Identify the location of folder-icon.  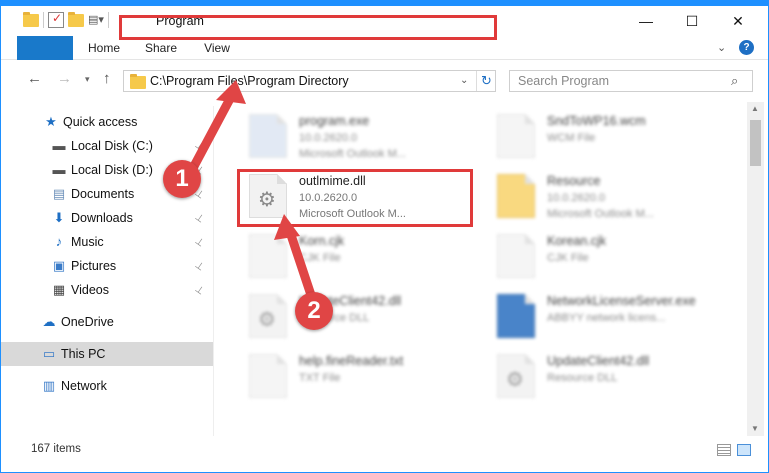
(31, 20).